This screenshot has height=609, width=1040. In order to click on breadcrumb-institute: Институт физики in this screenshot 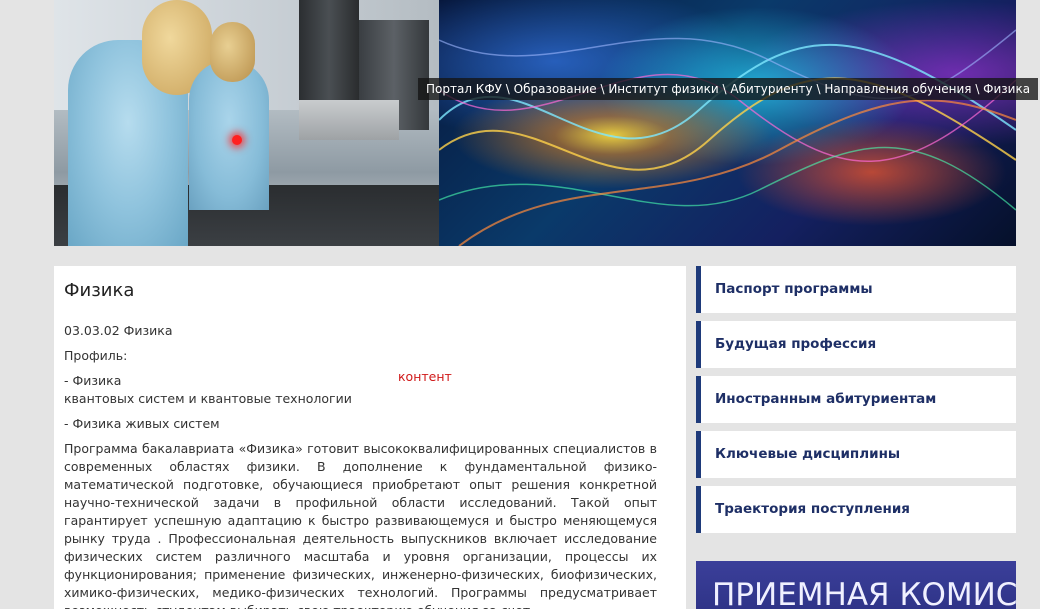, I will do `click(663, 89)`.